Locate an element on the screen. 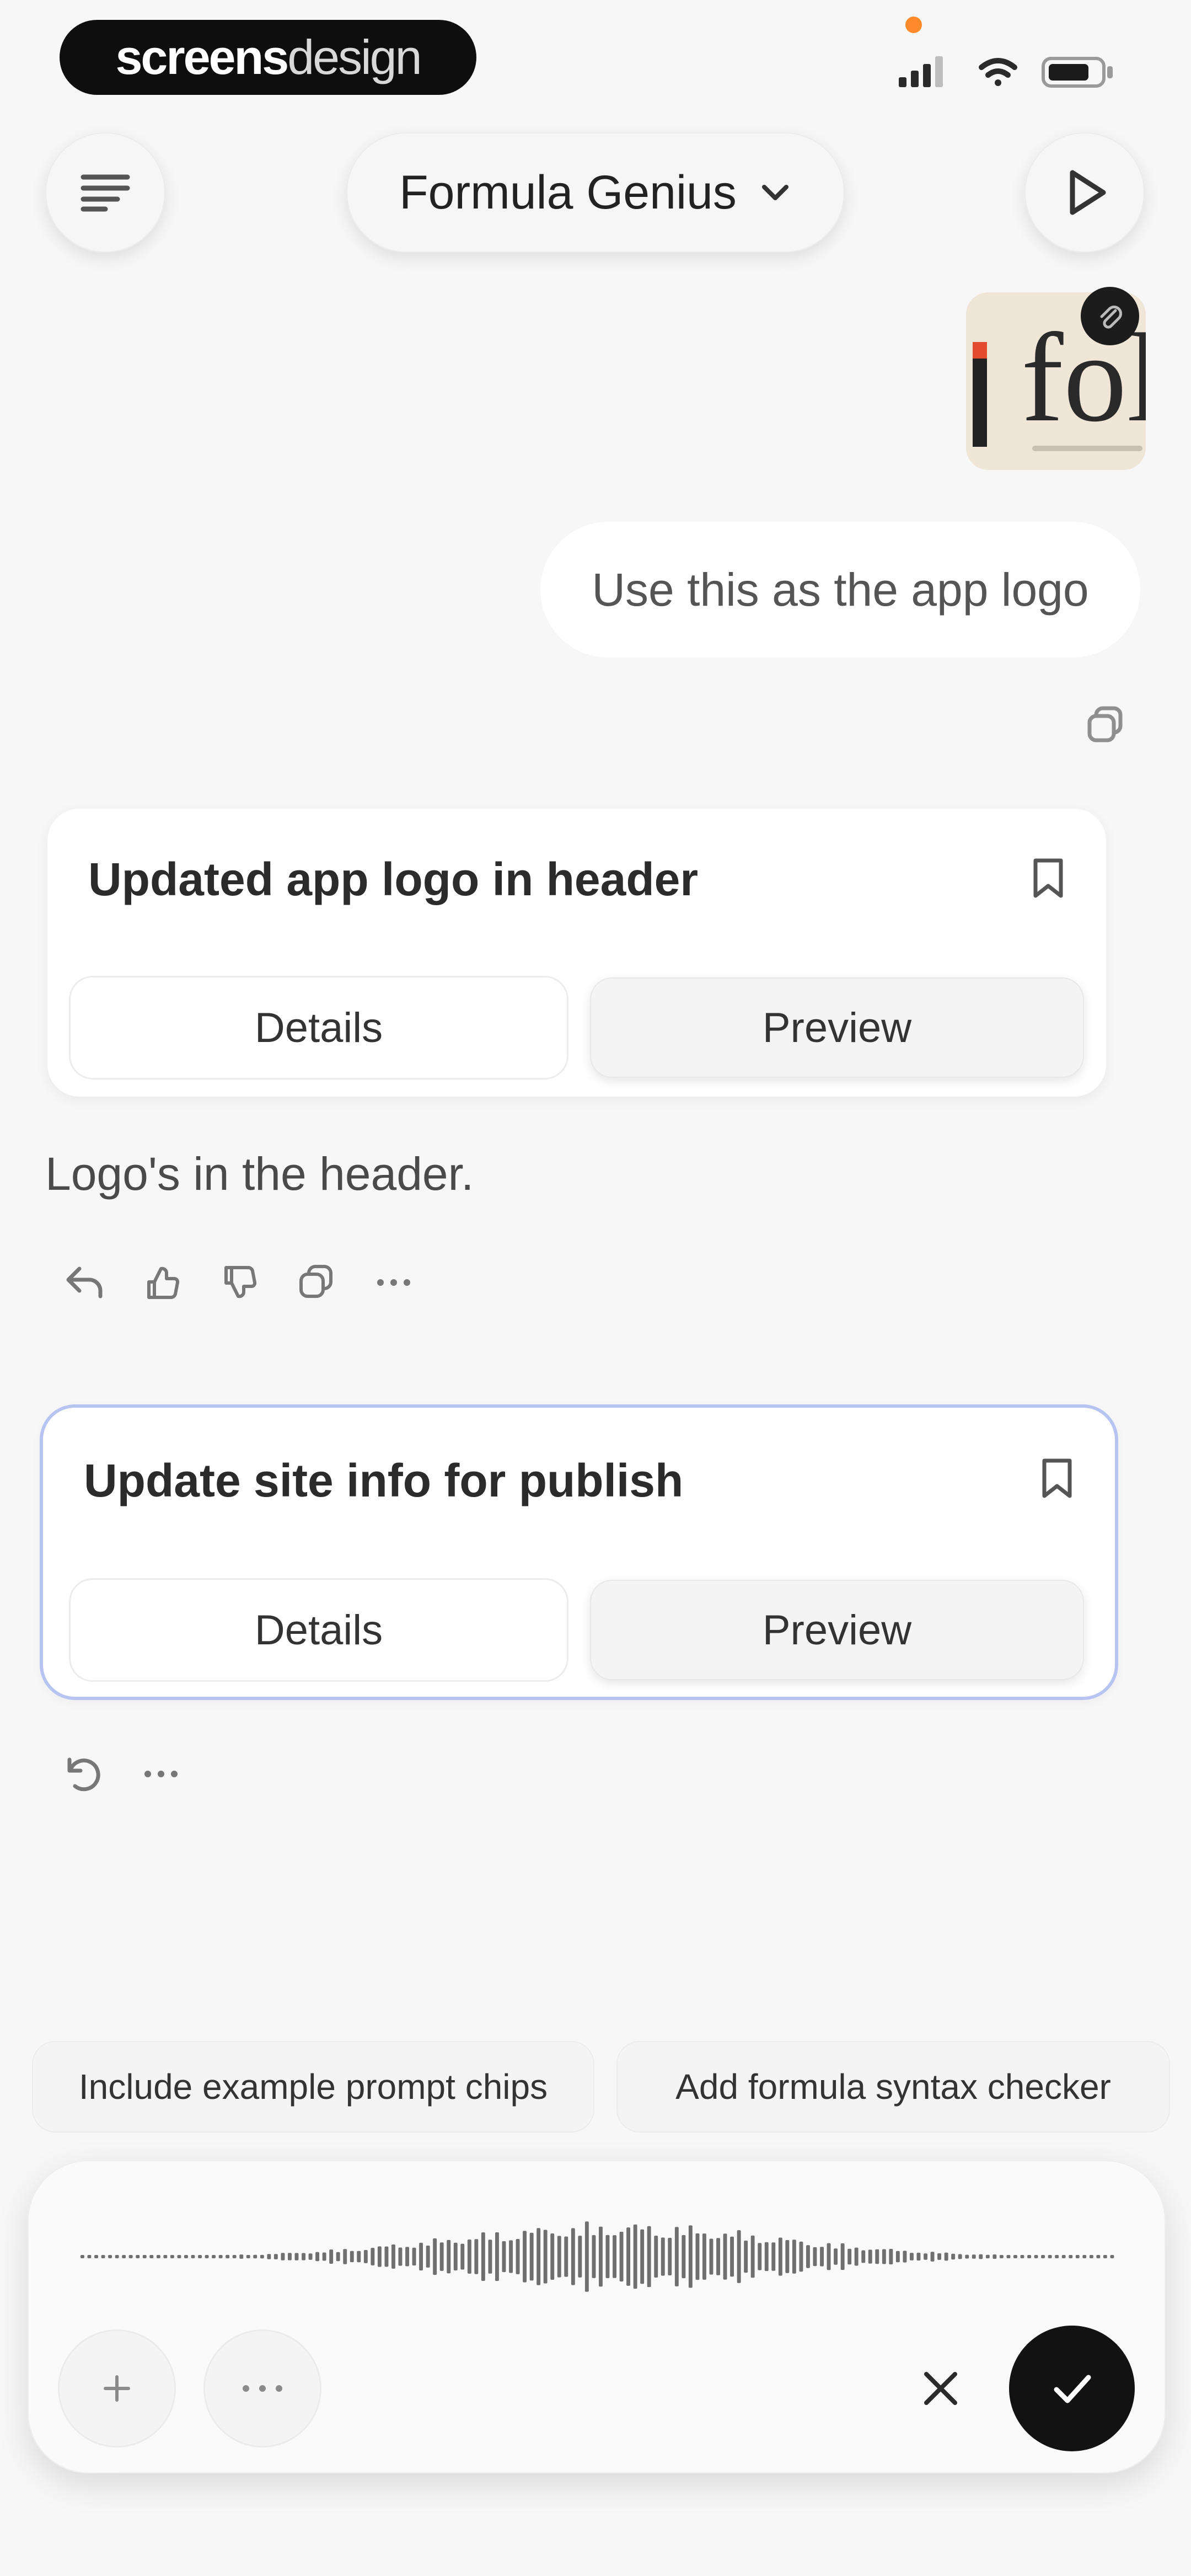 The width and height of the screenshot is (1191, 2576). menu-icon is located at coordinates (105, 193).